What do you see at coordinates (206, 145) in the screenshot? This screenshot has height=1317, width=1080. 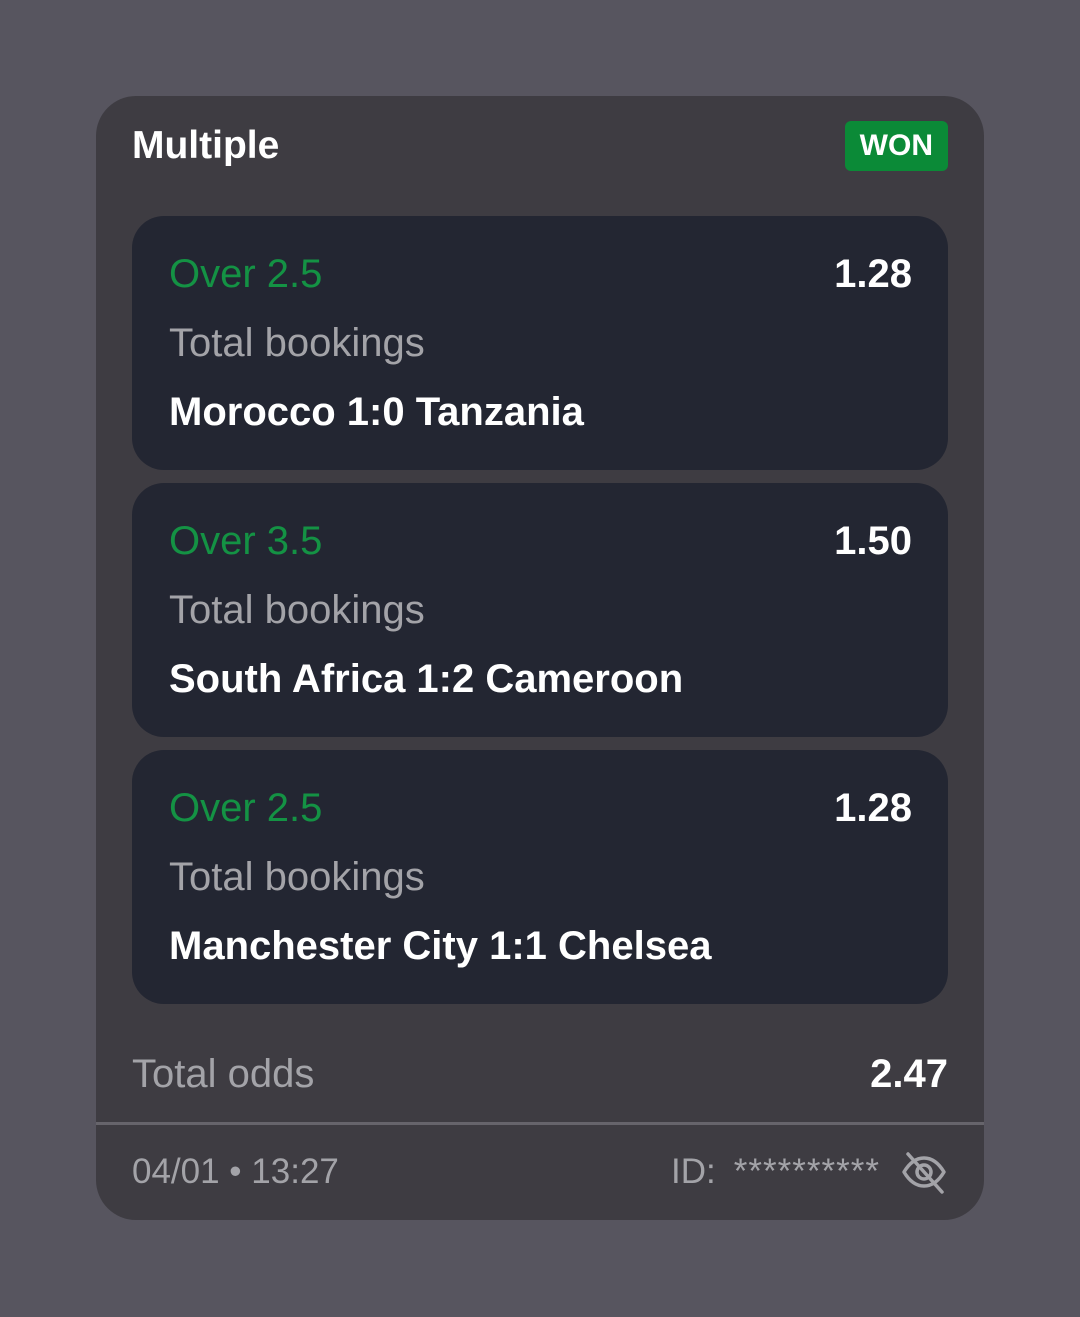 I see `bet-type-title: Multiple` at bounding box center [206, 145].